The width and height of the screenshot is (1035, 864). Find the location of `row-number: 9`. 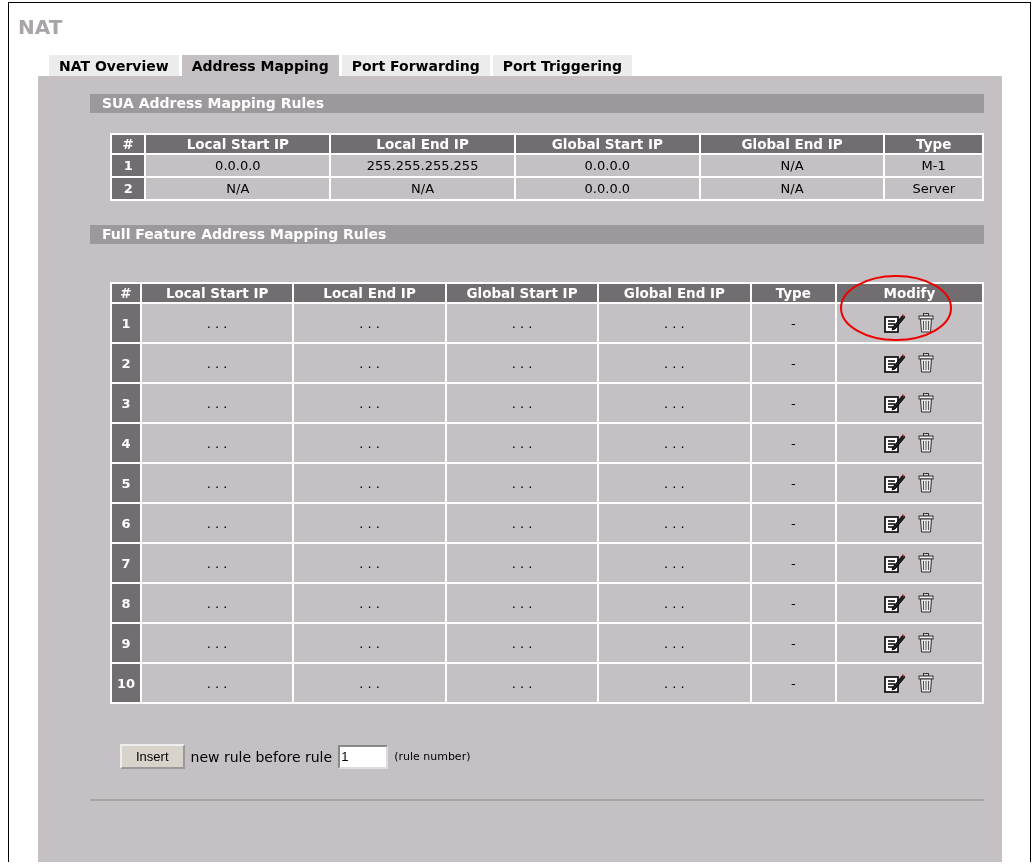

row-number: 9 is located at coordinates (126, 643).